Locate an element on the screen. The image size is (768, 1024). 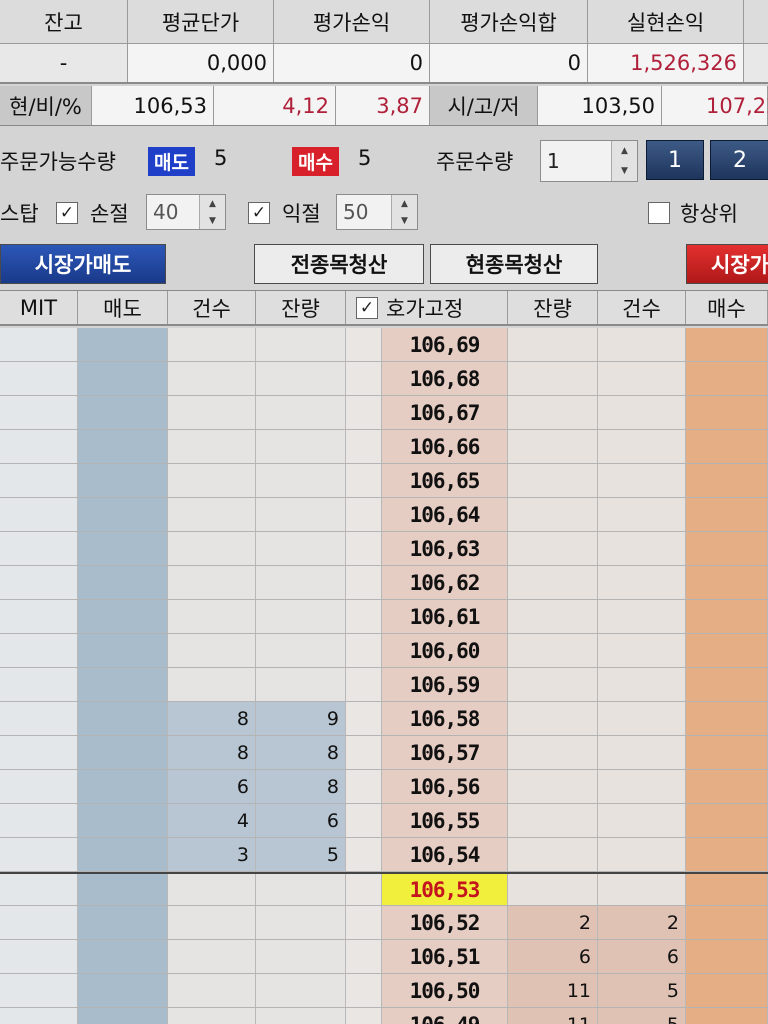
price-cell: 106,65 is located at coordinates (445, 480).